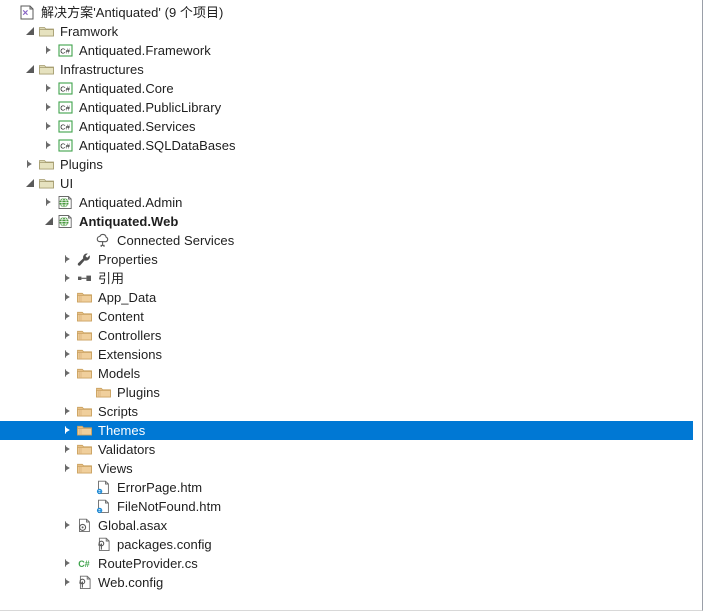 This screenshot has height=611, width=703. I want to click on tree-row-label: Connected Services, so click(176, 240).